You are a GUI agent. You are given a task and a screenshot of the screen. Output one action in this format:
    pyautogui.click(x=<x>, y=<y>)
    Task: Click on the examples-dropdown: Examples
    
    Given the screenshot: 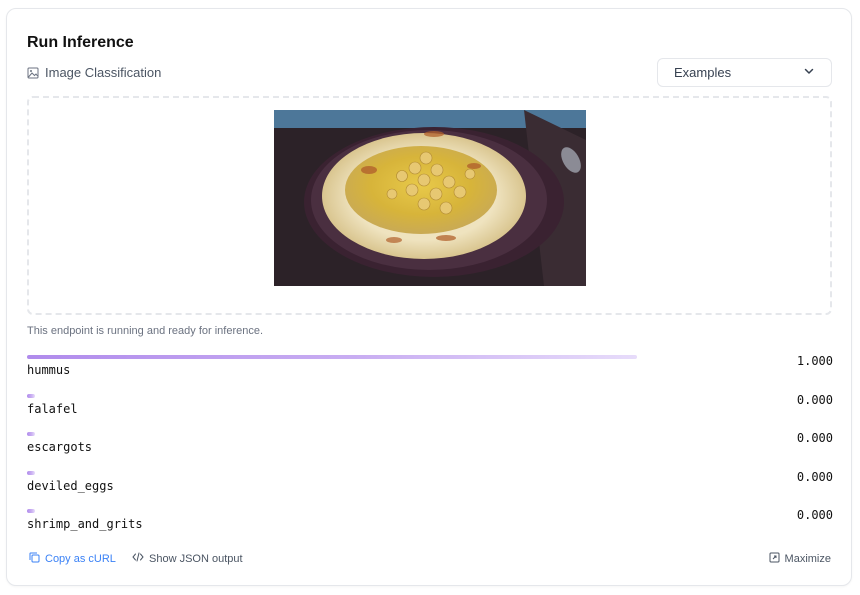 What is the action you would take?
    pyautogui.click(x=744, y=72)
    